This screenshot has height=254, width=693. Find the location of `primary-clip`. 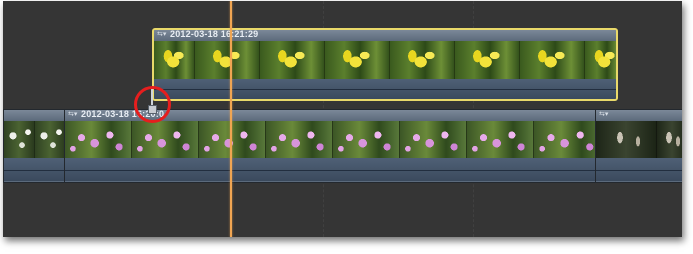

primary-clip is located at coordinates (34, 146).